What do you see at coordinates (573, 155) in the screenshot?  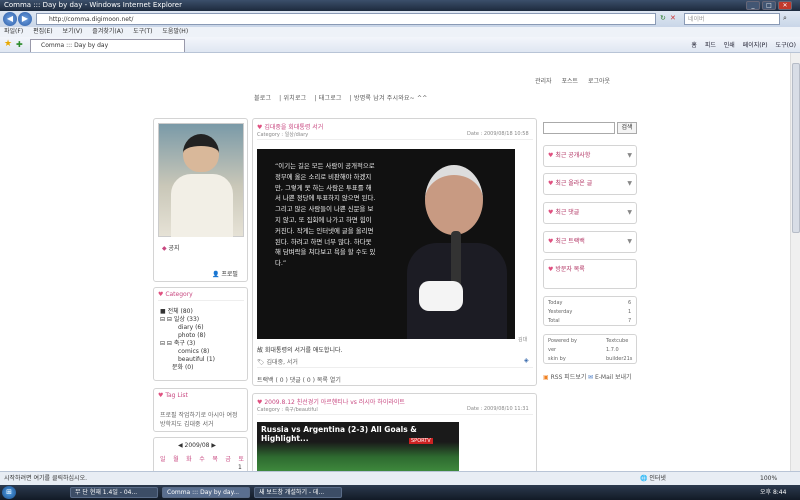 I see `recent-notice-label: 최근 공개사항` at bounding box center [573, 155].